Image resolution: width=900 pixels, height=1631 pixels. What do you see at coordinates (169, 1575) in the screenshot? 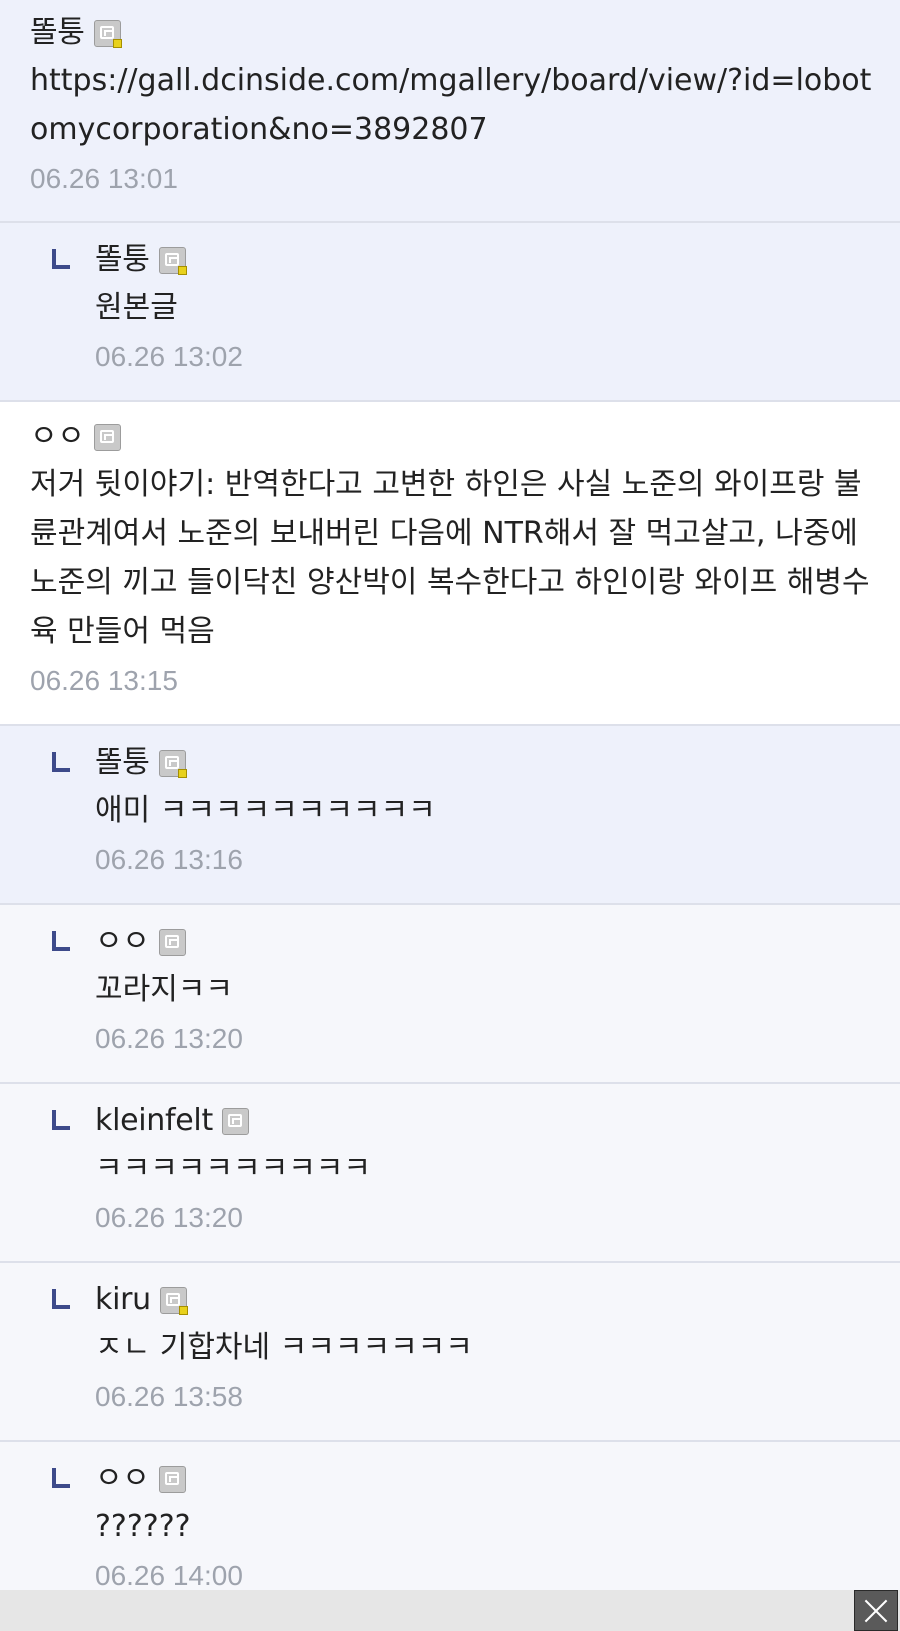
I see `comment-date: 06.26 14:00` at bounding box center [169, 1575].